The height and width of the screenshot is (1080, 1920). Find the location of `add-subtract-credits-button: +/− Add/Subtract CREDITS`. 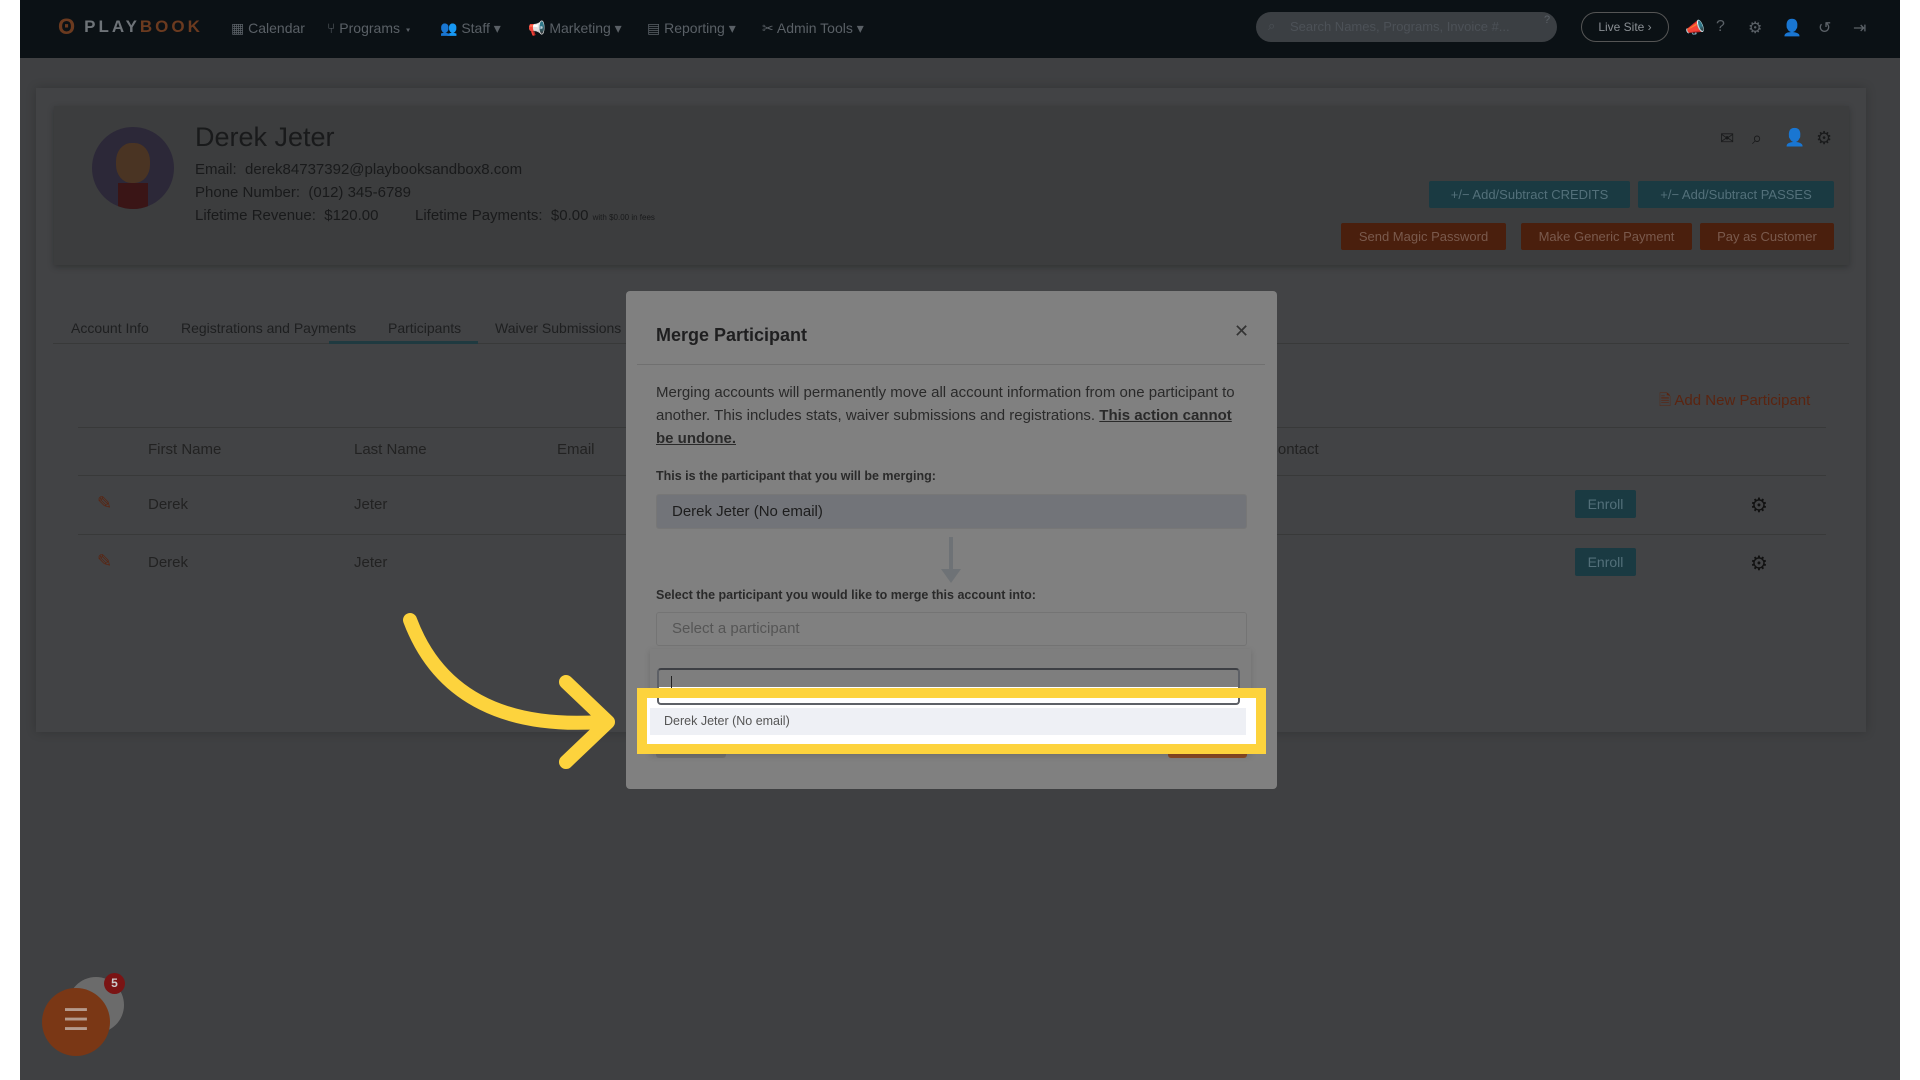

add-subtract-credits-button: +/− Add/Subtract CREDITS is located at coordinates (1529, 194).